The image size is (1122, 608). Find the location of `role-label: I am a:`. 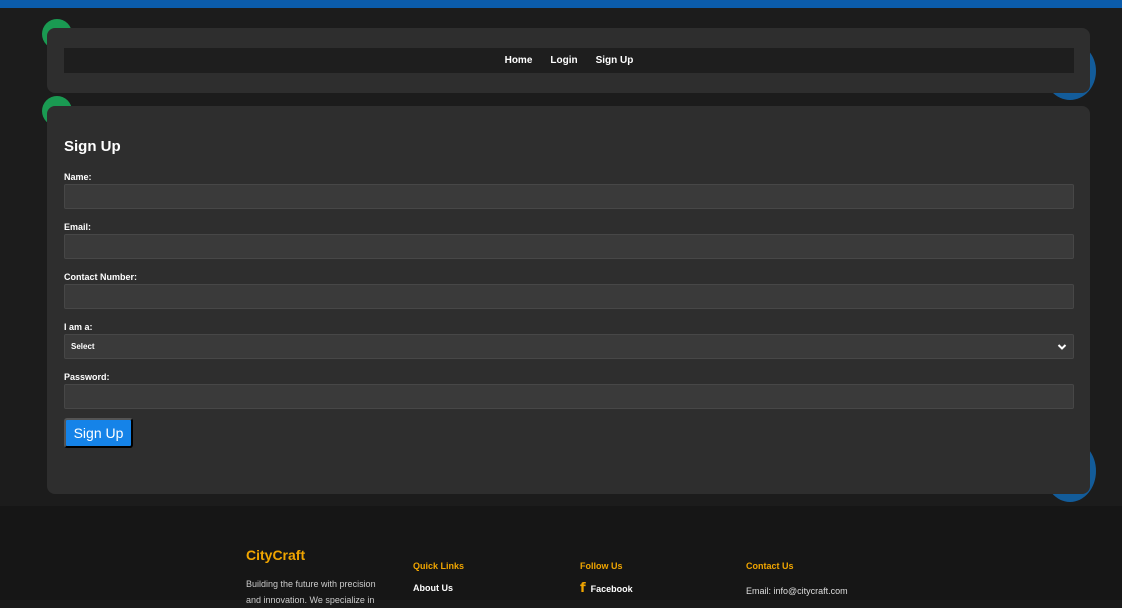

role-label: I am a: is located at coordinates (78, 327).